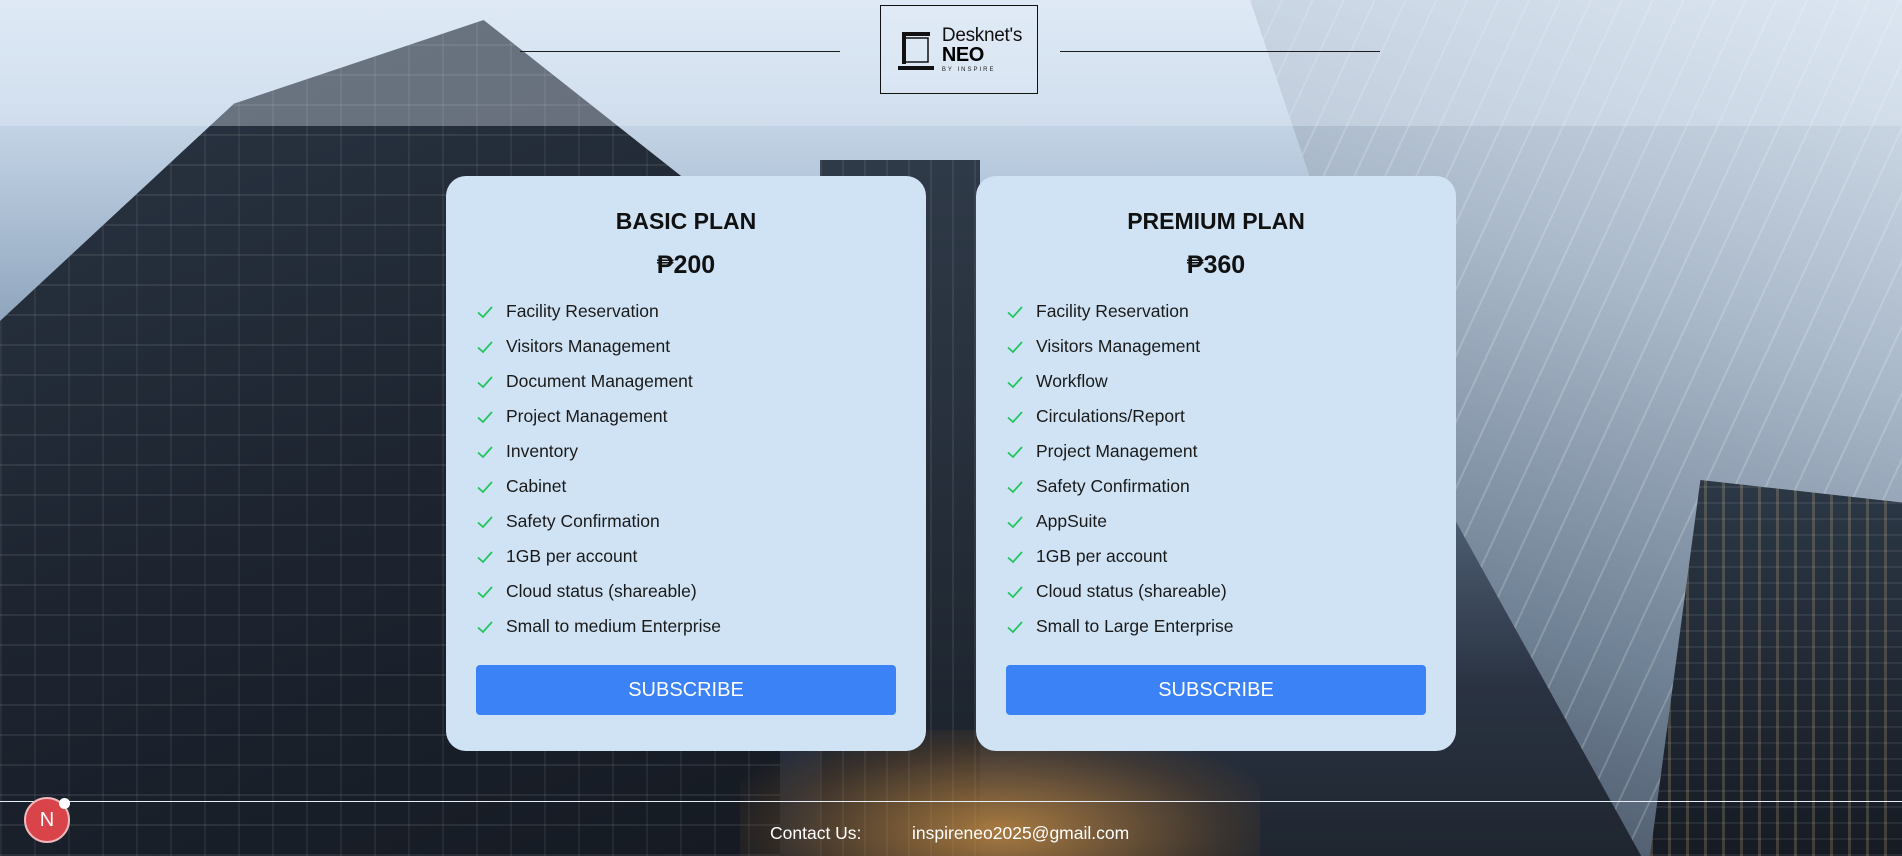 The image size is (1902, 856). I want to click on feature-item: AppSuite, so click(1216, 521).